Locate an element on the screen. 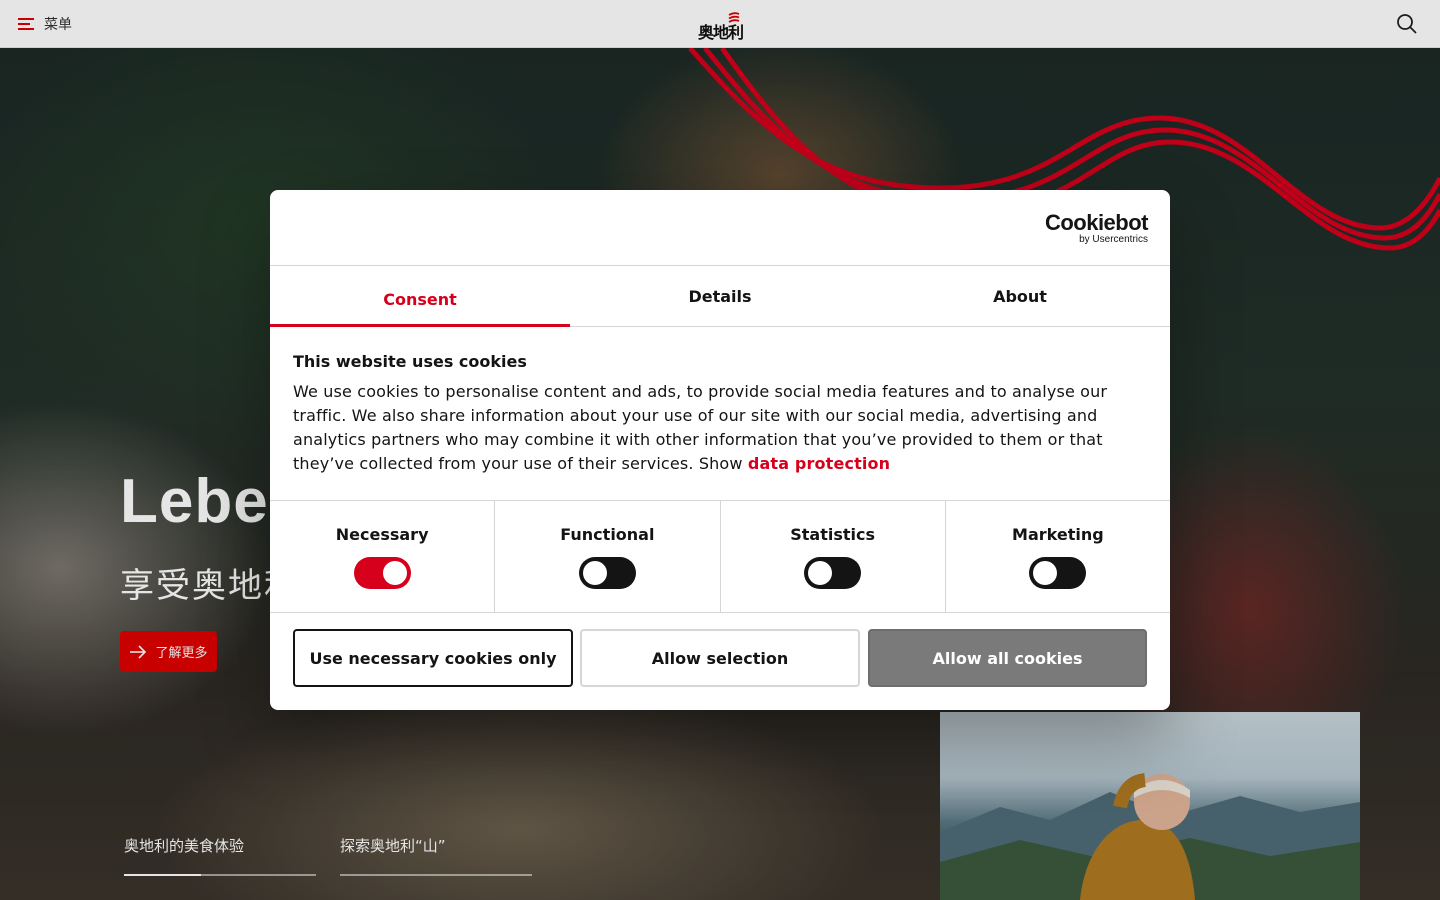 This screenshot has height=900, width=1440. allow-selection-button: Allow selection is located at coordinates (720, 658).